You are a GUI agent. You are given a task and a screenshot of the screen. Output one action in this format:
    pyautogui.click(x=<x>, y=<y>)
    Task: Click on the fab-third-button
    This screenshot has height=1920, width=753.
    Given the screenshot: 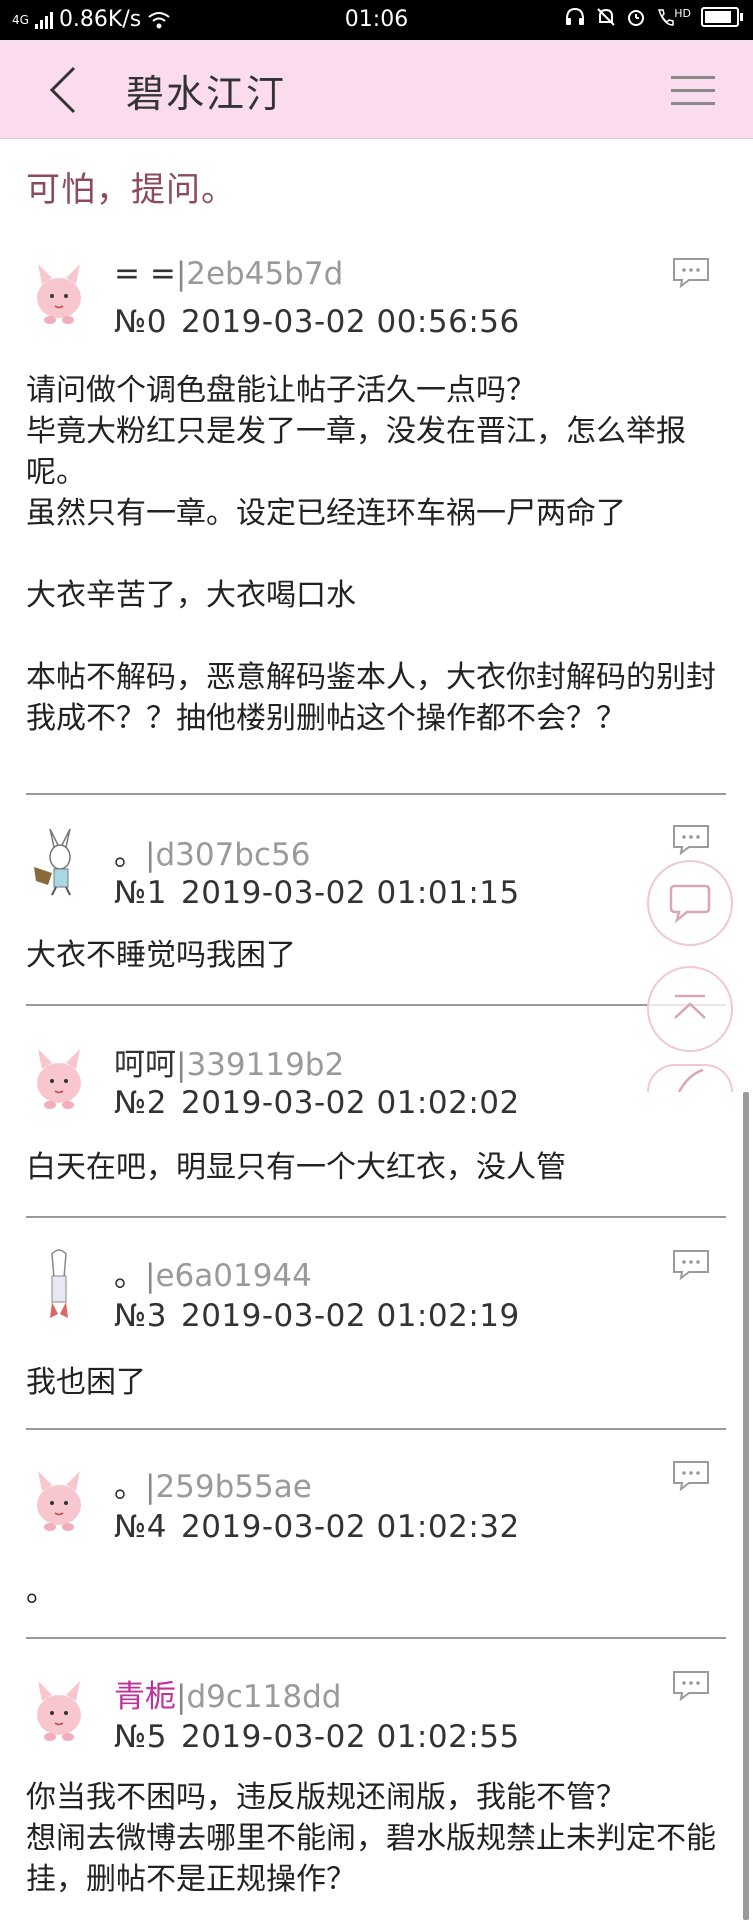 What is the action you would take?
    pyautogui.click(x=690, y=1078)
    